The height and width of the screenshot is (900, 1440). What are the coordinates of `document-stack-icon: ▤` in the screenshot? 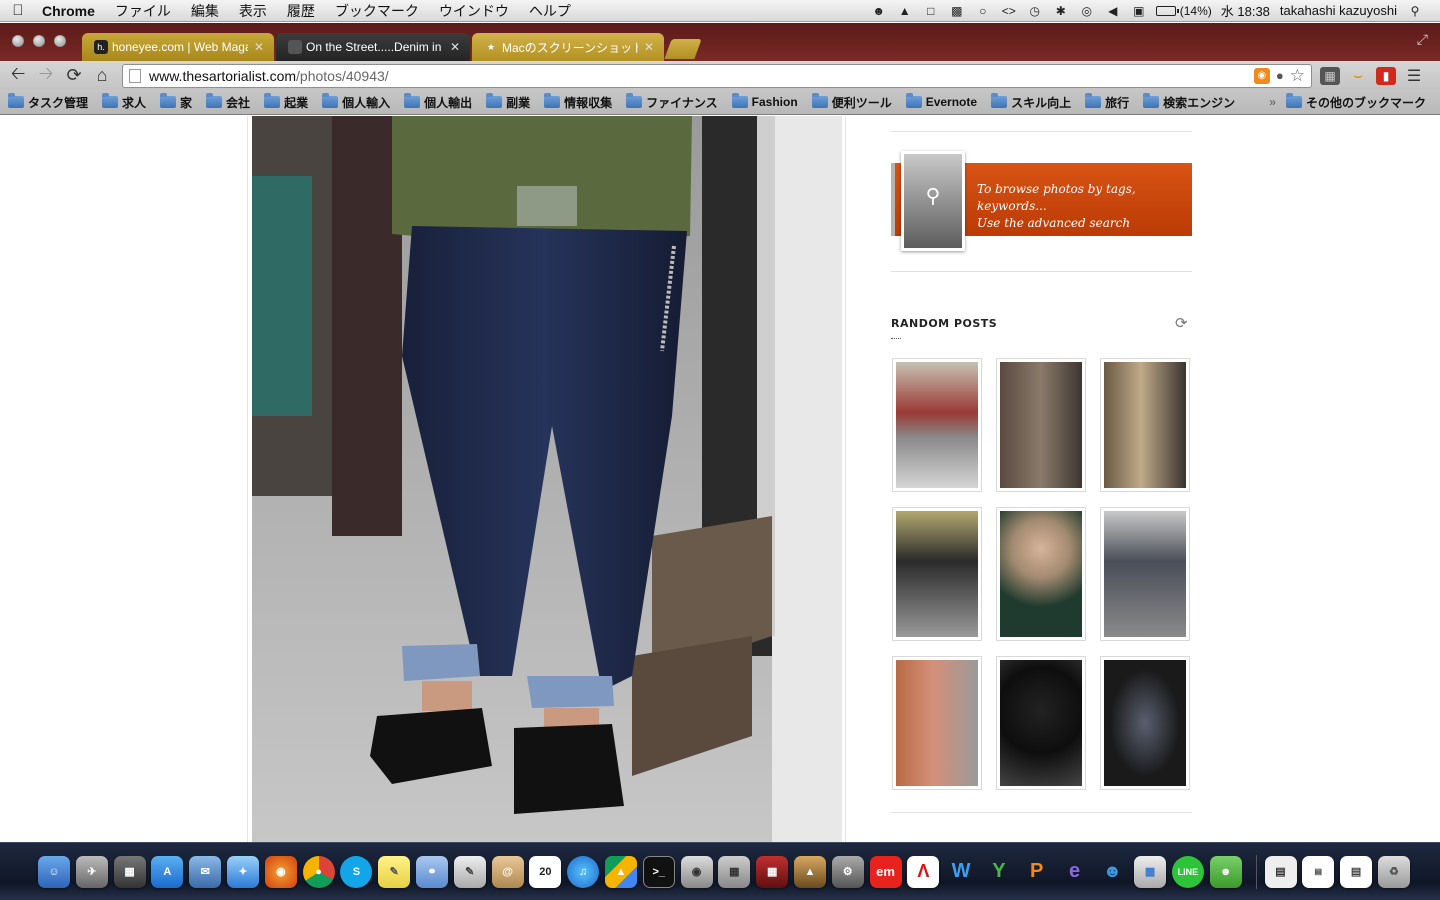 It's located at (1280, 871).